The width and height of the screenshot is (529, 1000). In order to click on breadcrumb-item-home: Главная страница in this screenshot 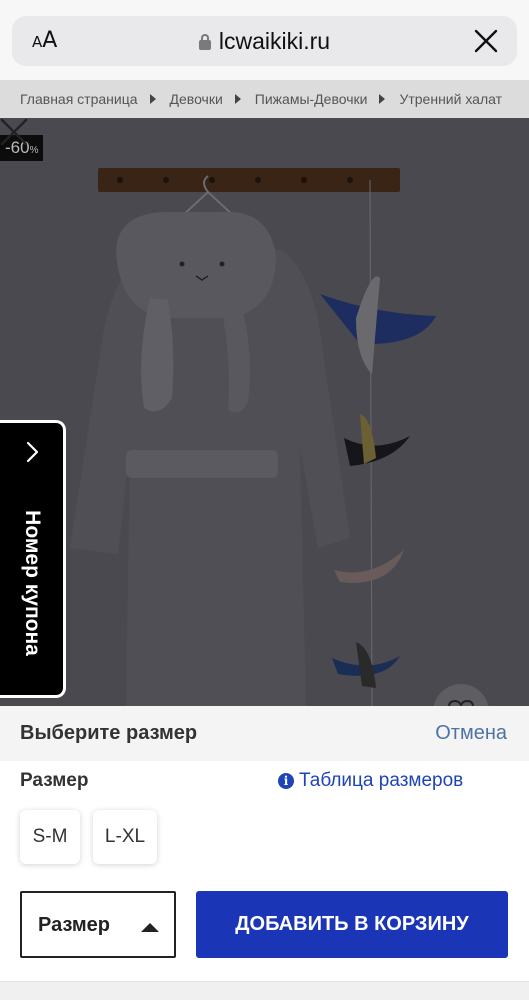, I will do `click(79, 99)`.